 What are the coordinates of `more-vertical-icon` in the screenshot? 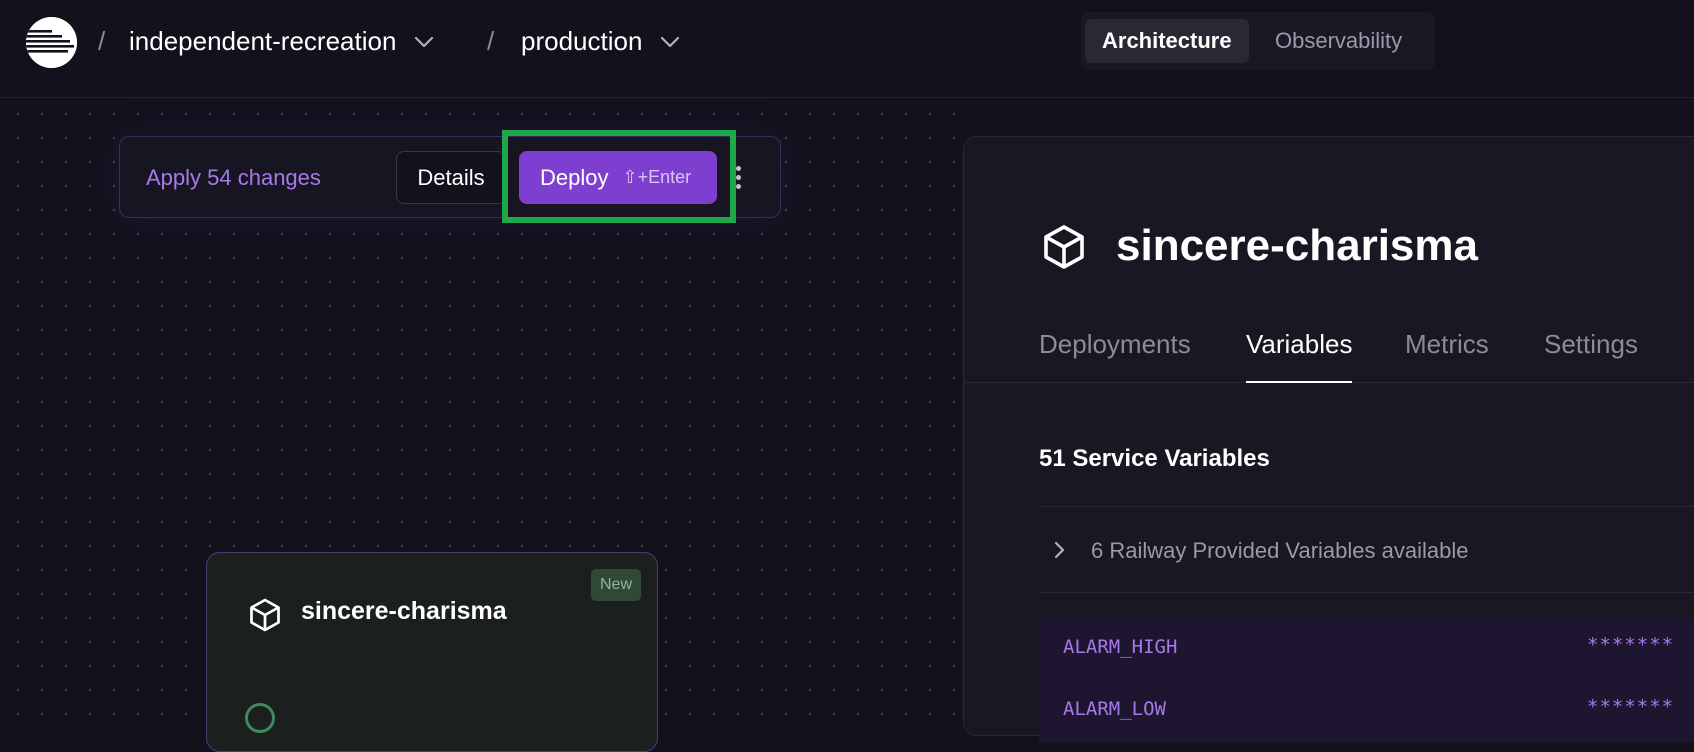 It's located at (738, 178).